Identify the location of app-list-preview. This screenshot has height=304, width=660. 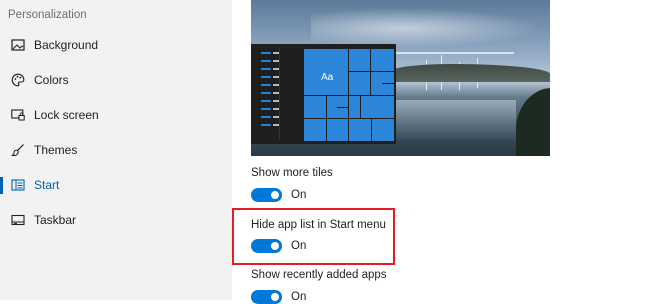
(268, 94).